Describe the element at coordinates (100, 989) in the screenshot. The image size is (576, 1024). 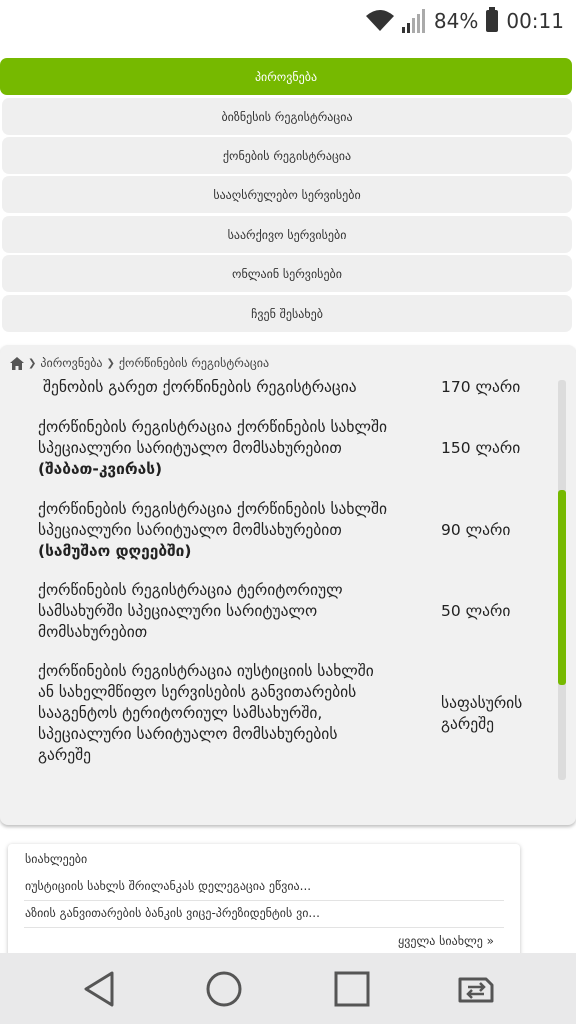
I see `back-icon` at that location.